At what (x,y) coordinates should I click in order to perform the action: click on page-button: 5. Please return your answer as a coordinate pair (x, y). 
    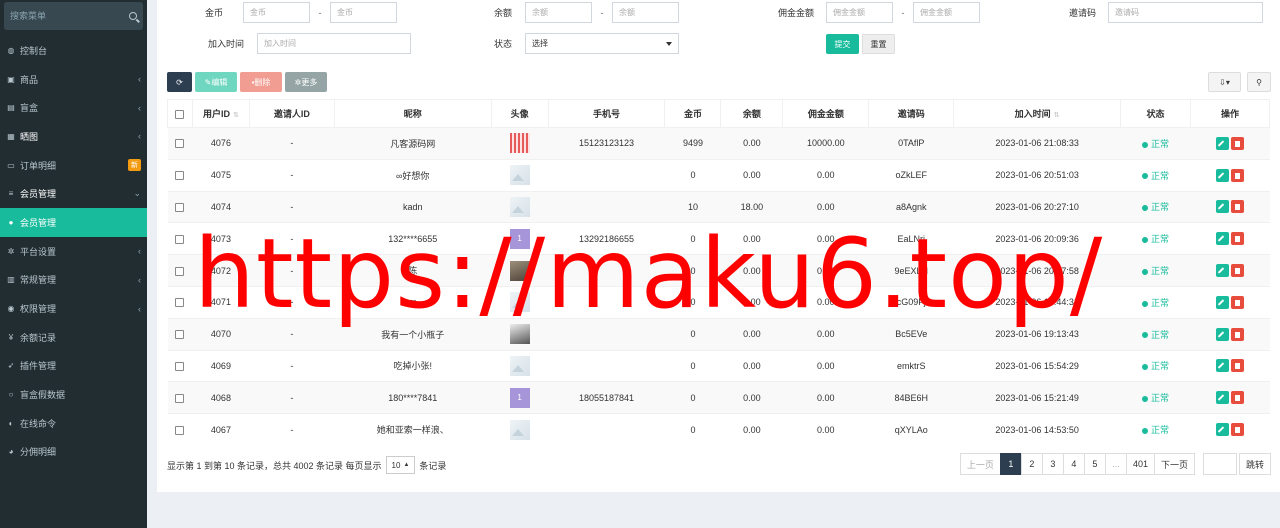
    Looking at the image, I should click on (1094, 464).